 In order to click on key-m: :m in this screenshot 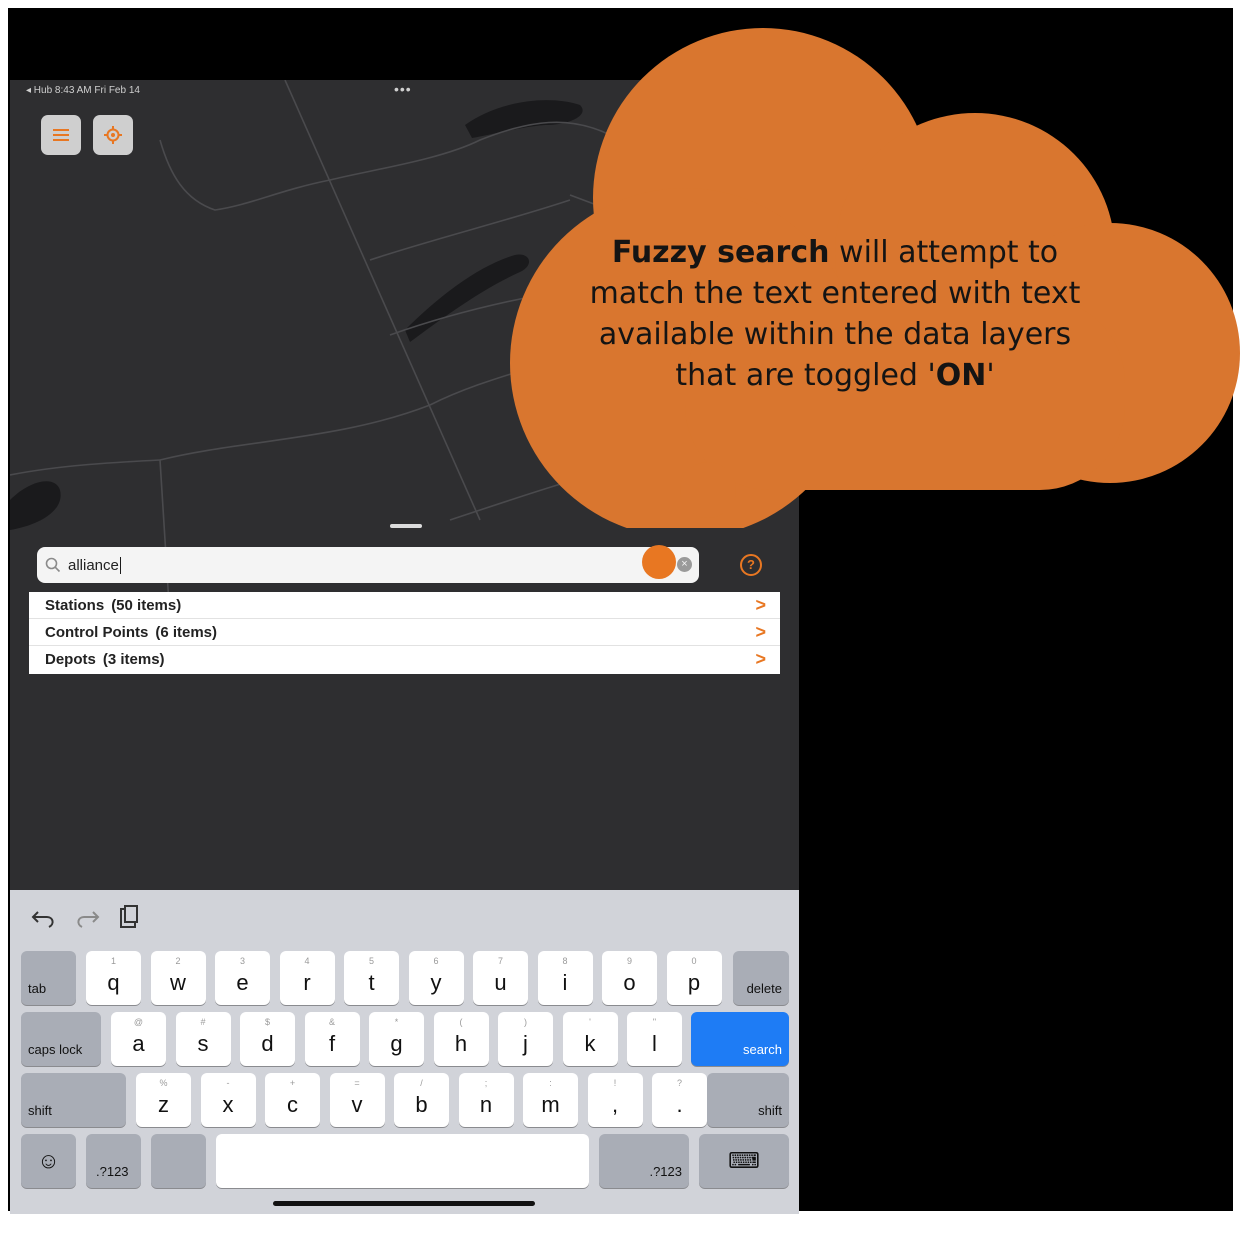, I will do `click(550, 1100)`.